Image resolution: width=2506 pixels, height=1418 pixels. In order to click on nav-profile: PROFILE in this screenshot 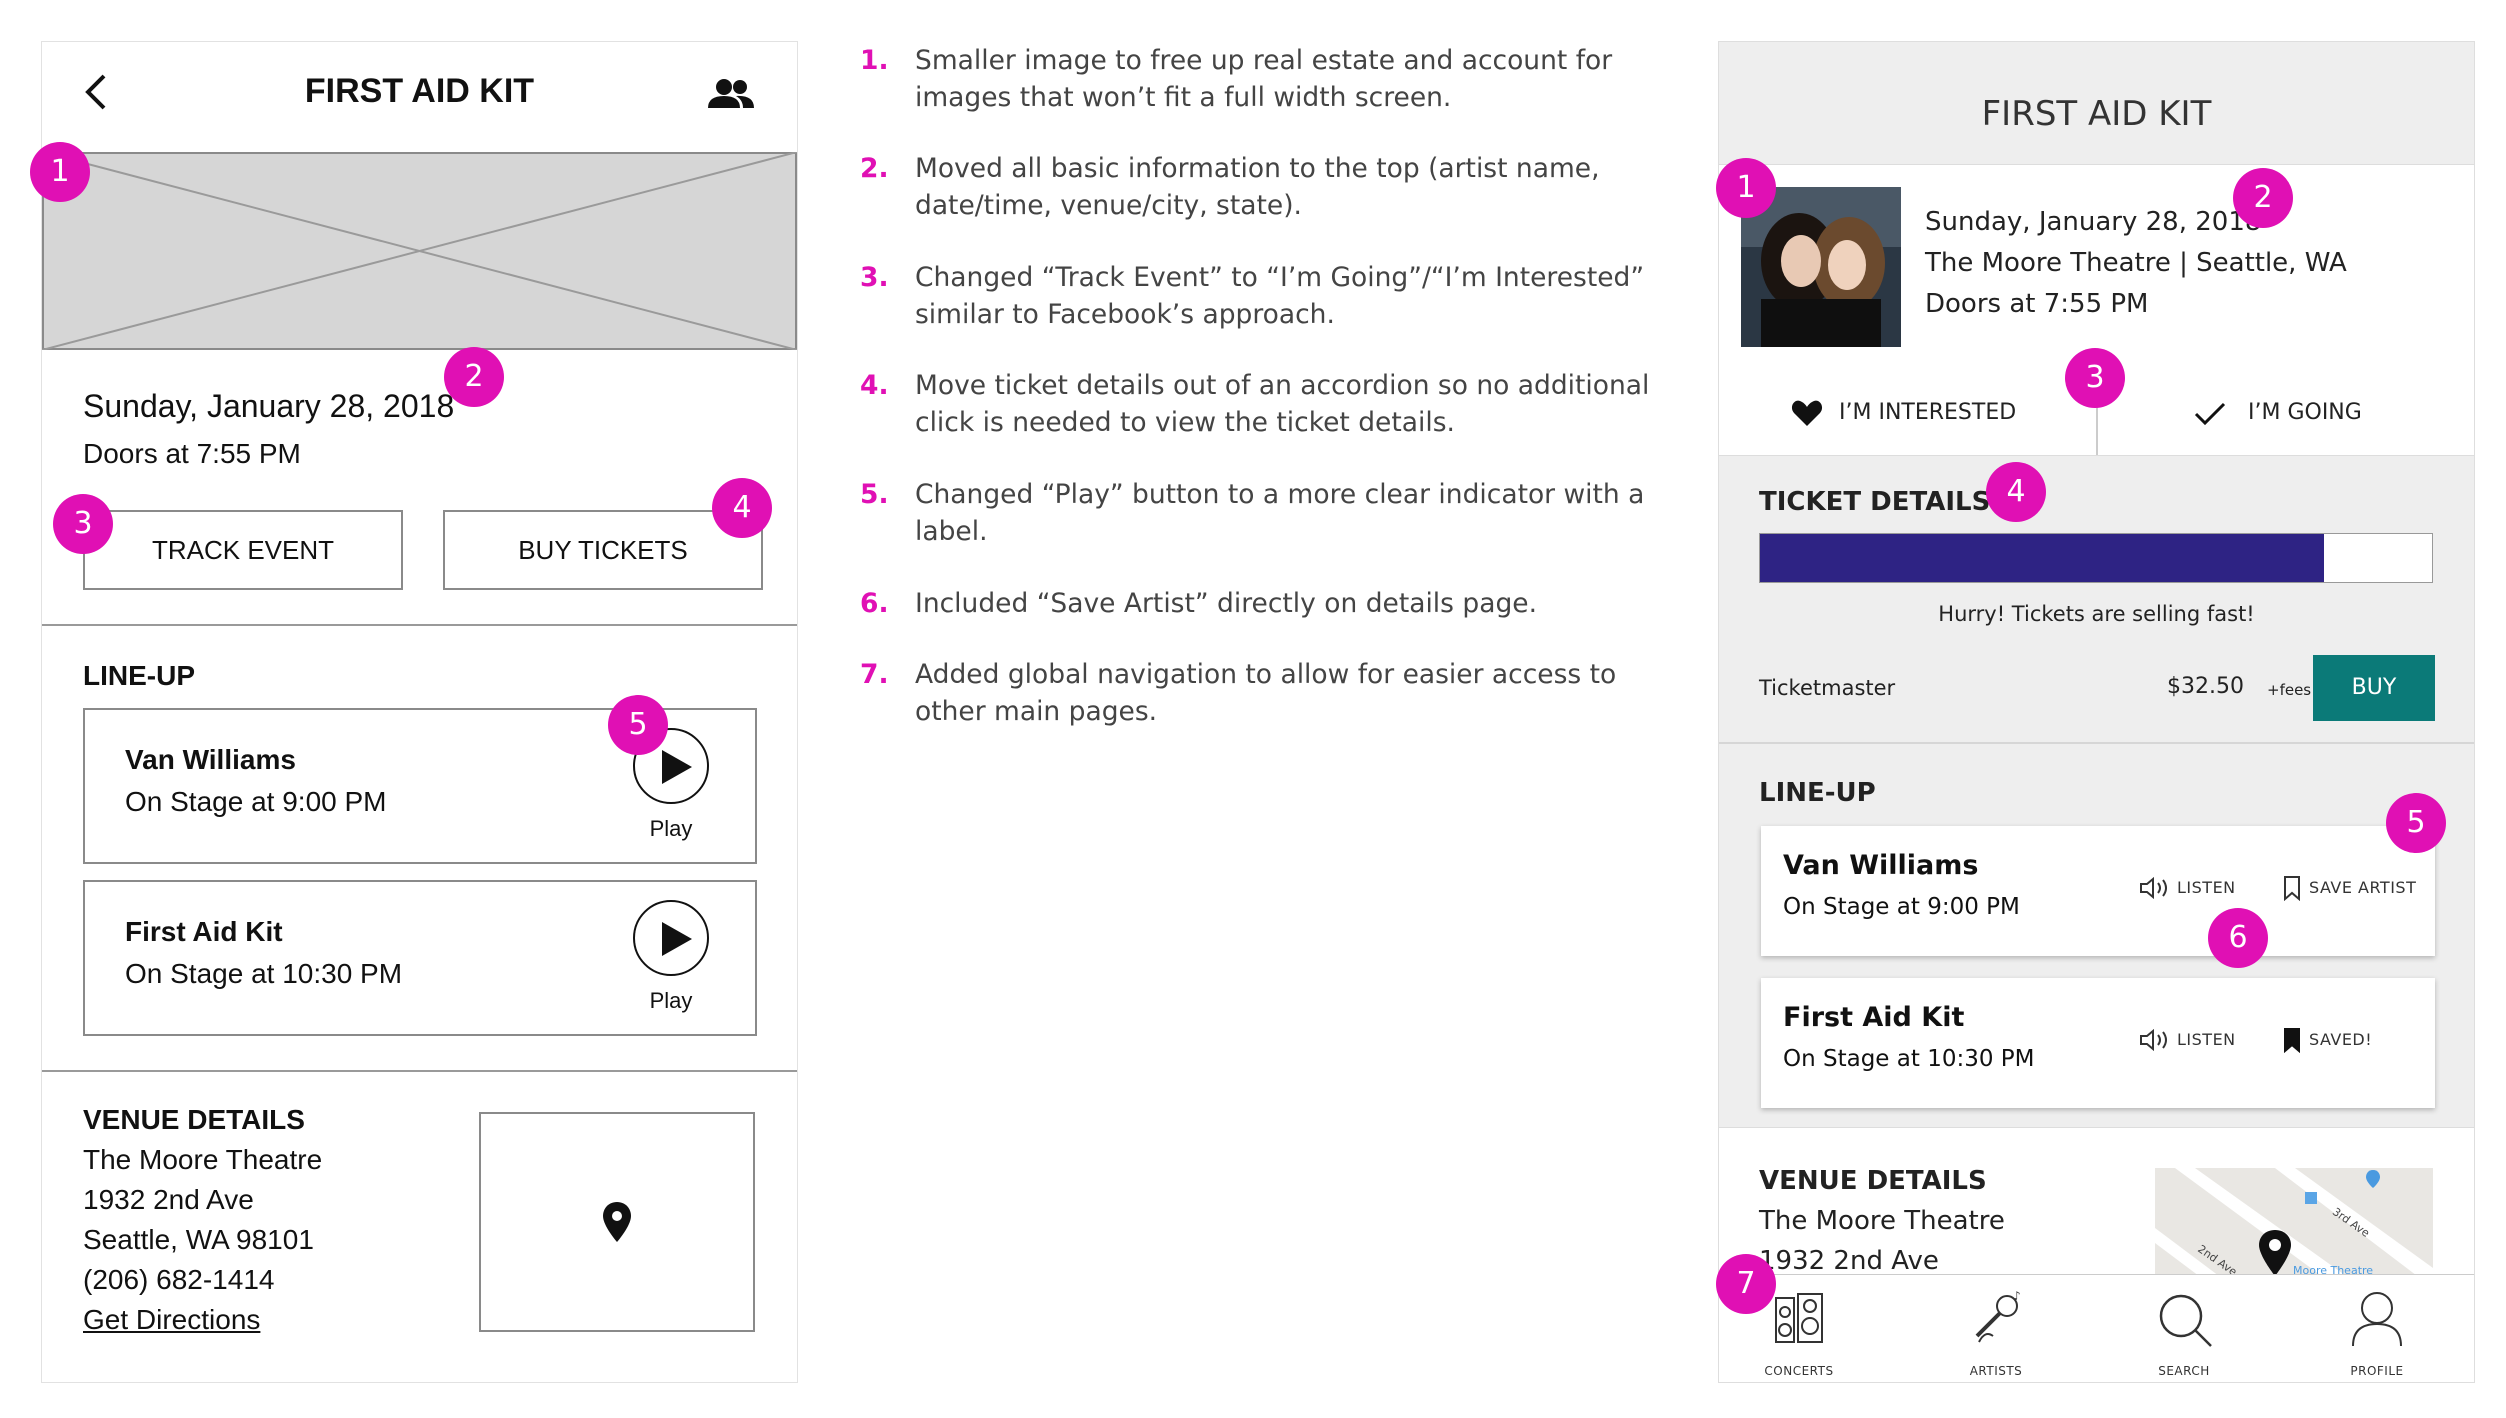, I will do `click(2377, 1371)`.